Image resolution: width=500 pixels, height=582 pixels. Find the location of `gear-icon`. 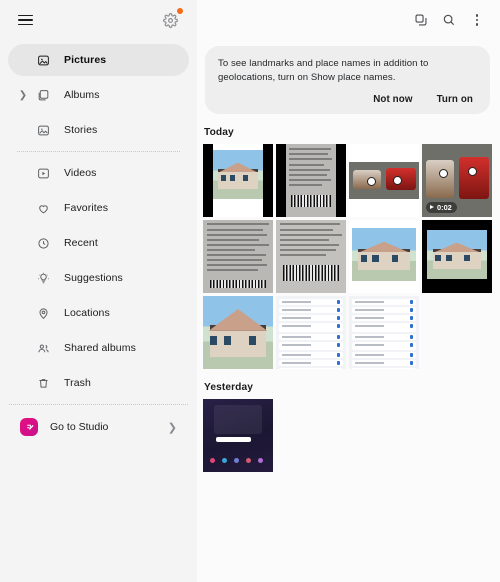

gear-icon is located at coordinates (170, 20).